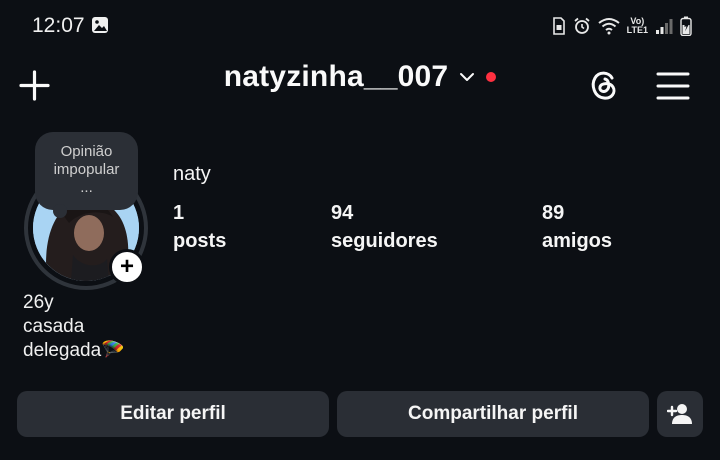 Image resolution: width=720 pixels, height=460 pixels. What do you see at coordinates (622, 26) in the screenshot?
I see `status-icons: Vo) LTE1` at bounding box center [622, 26].